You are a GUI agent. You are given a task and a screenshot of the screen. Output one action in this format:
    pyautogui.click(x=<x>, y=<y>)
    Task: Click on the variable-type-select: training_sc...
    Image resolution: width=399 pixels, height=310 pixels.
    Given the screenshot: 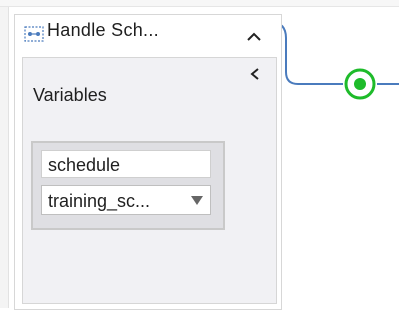 What is the action you would take?
    pyautogui.click(x=126, y=200)
    